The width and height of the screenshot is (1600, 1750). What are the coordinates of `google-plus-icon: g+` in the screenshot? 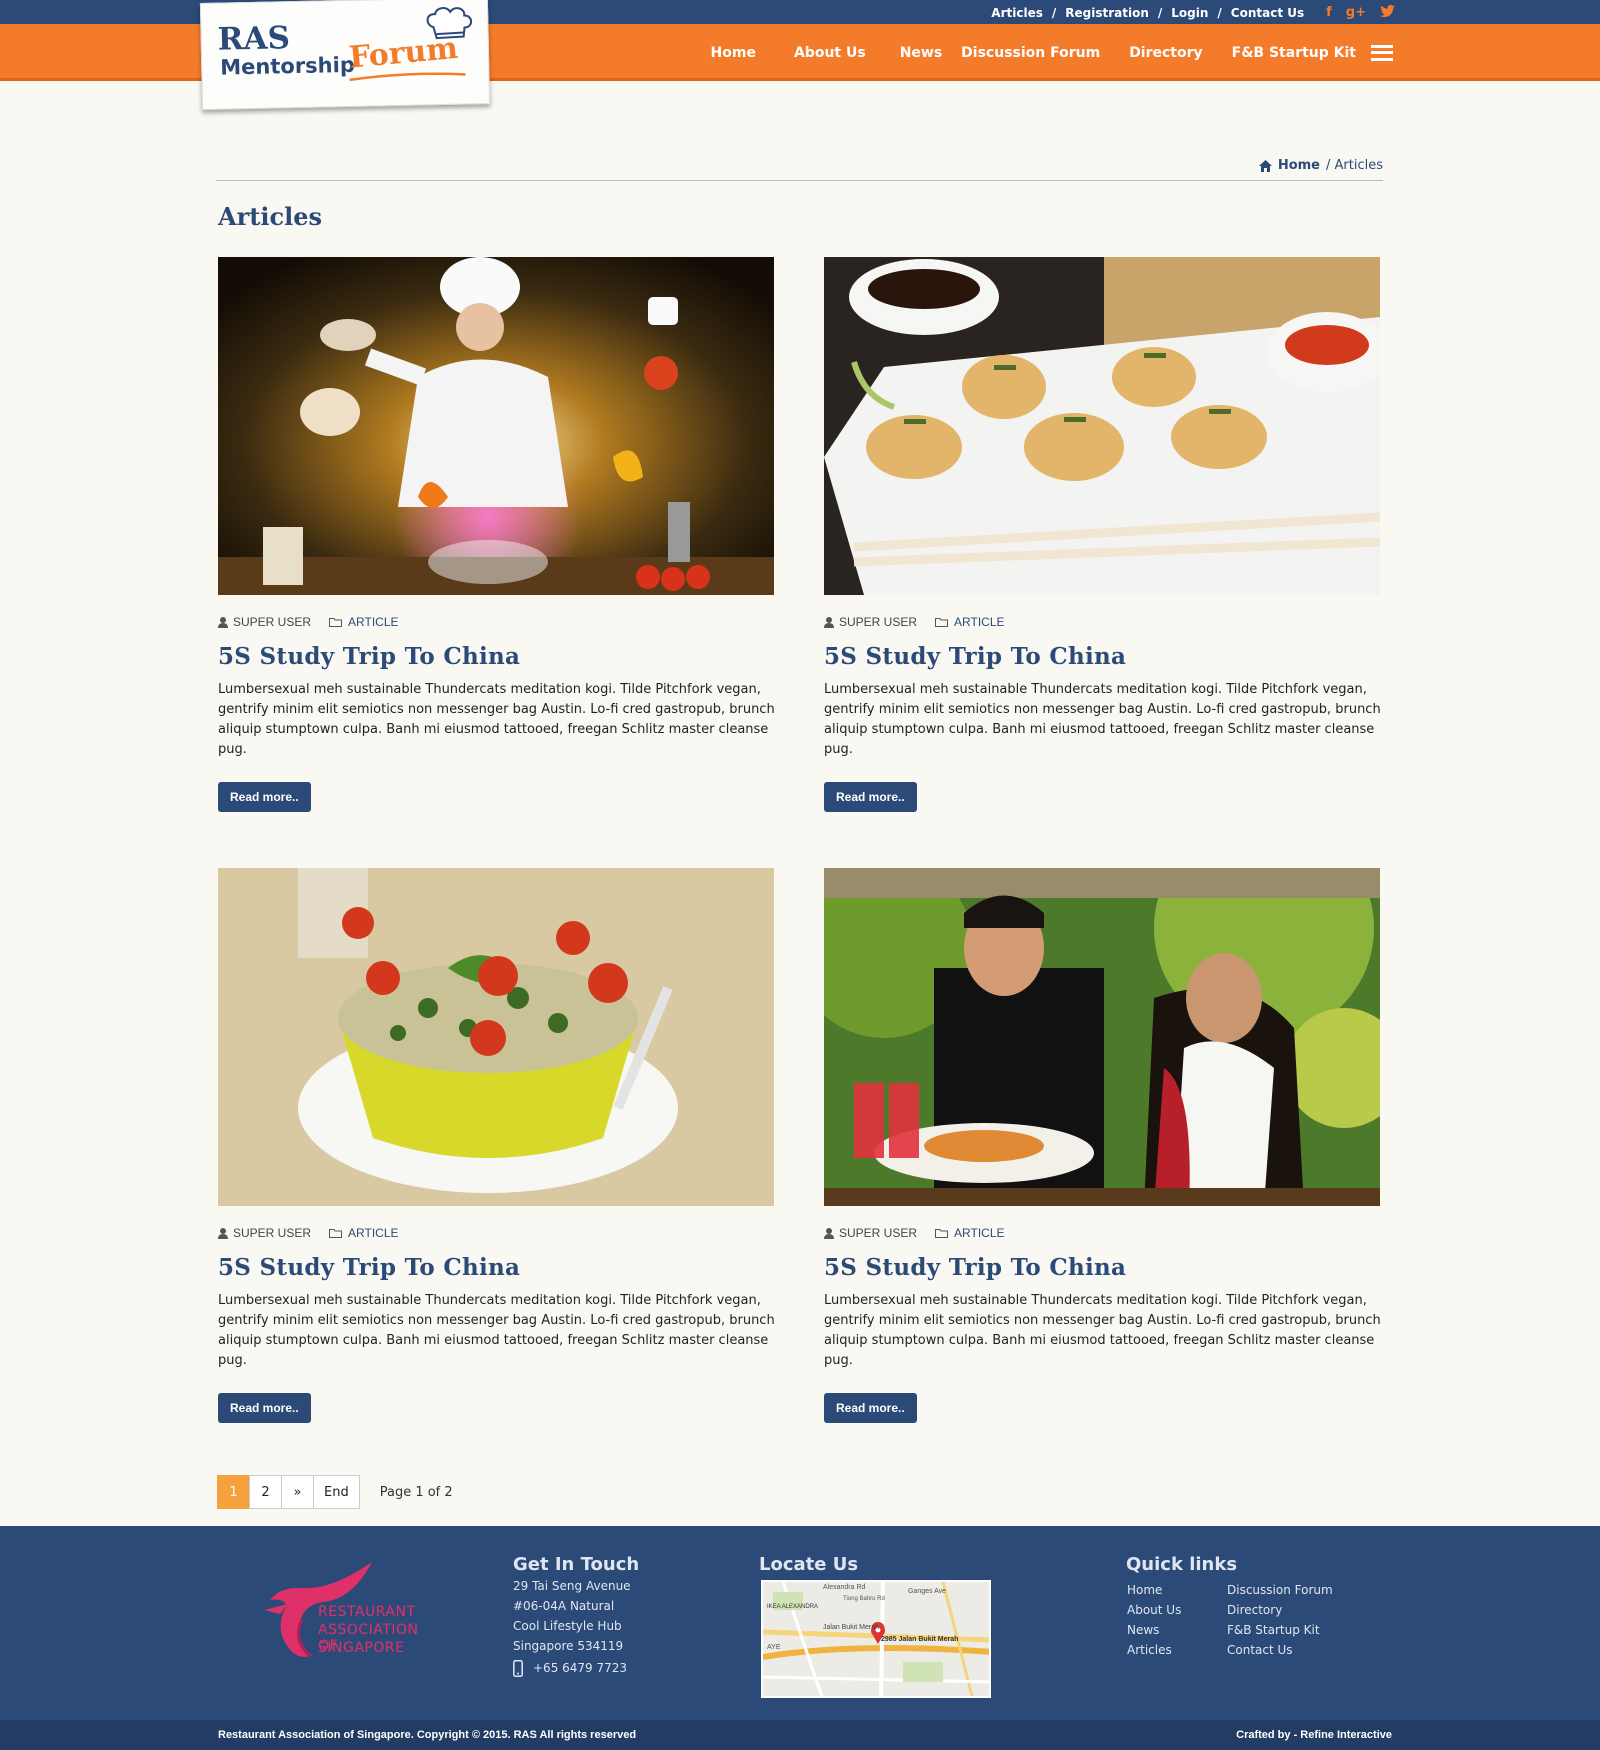 It's located at (1356, 13).